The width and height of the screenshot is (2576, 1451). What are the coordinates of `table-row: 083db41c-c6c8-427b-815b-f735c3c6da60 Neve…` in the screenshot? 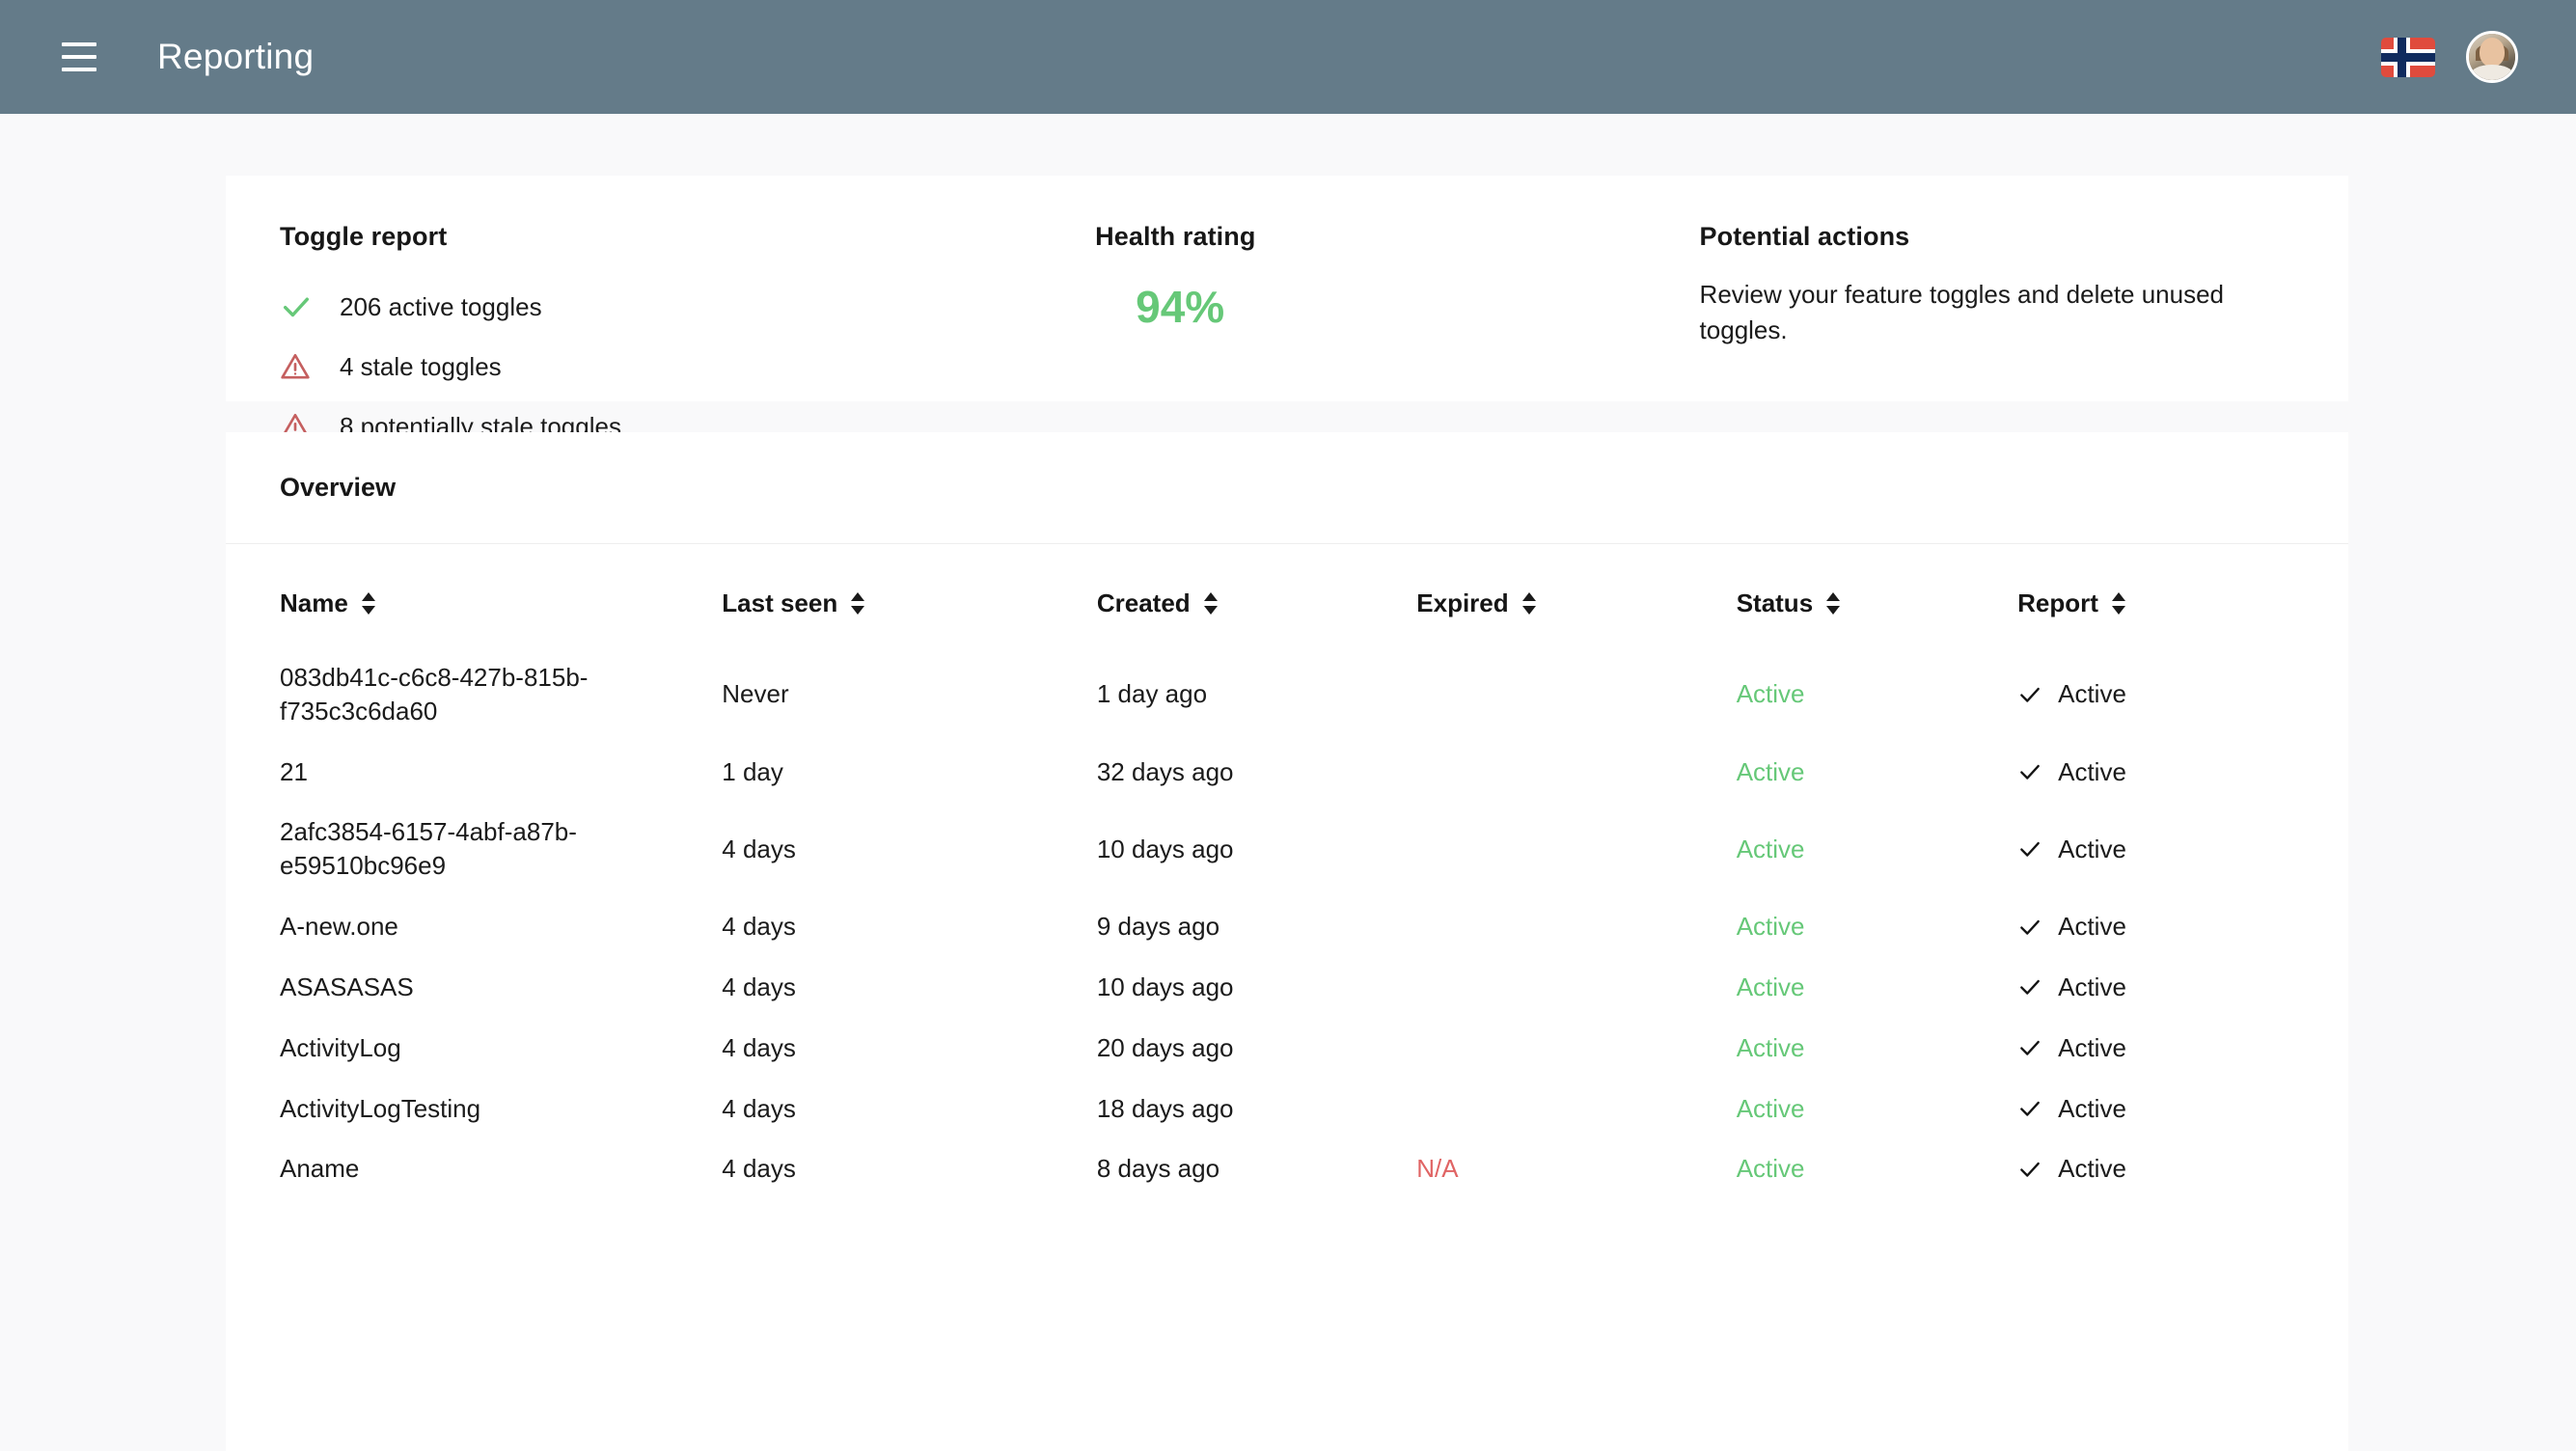 It's located at (1287, 694).